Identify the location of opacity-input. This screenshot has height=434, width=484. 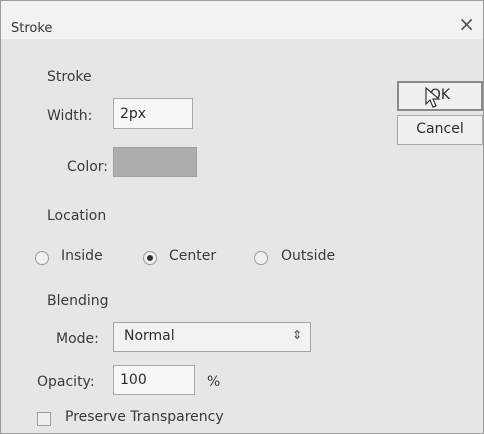
(154, 380).